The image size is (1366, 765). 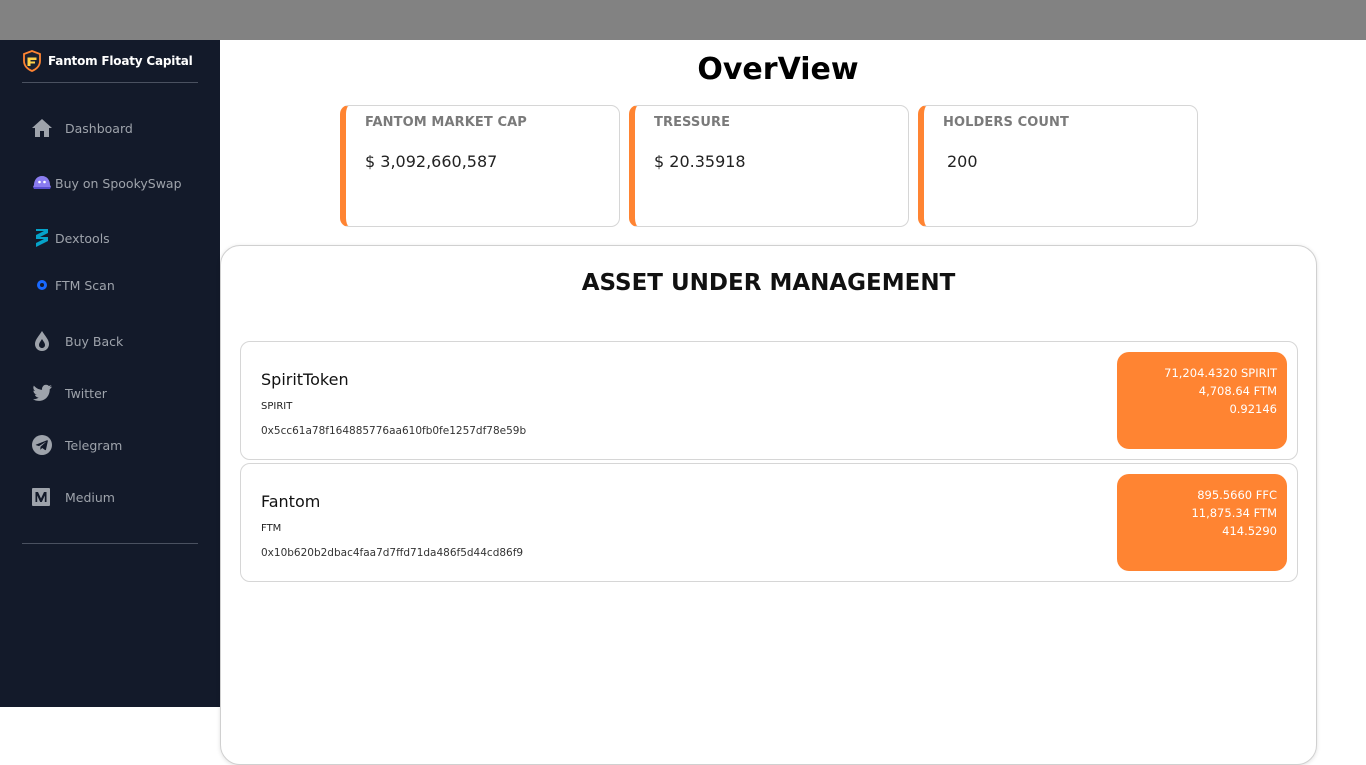 What do you see at coordinates (42, 497) in the screenshot?
I see `medium-icon` at bounding box center [42, 497].